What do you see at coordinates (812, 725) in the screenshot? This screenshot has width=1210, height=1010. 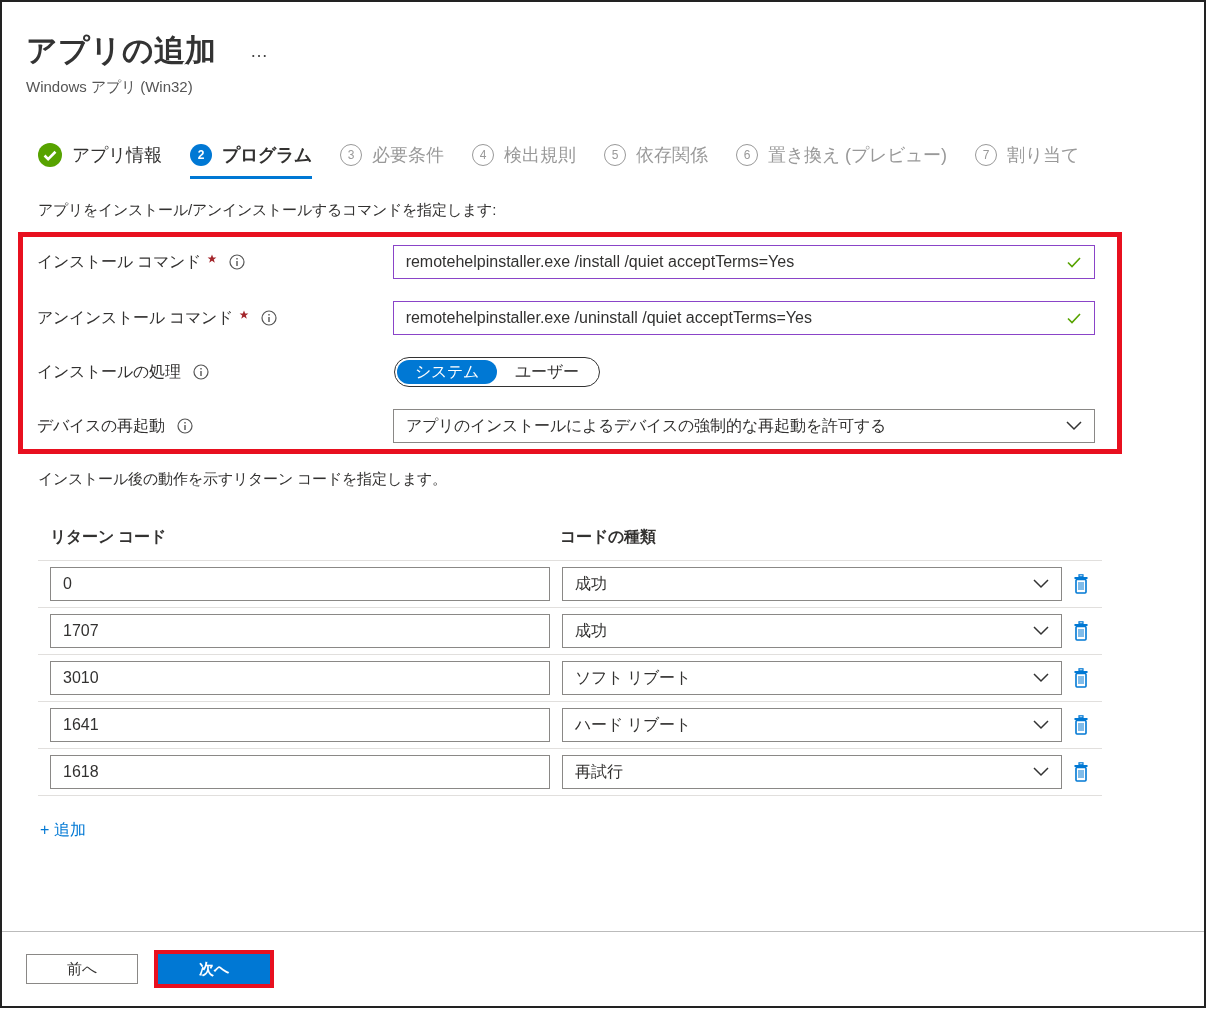 I see `type-dropdown: ハード リブート` at bounding box center [812, 725].